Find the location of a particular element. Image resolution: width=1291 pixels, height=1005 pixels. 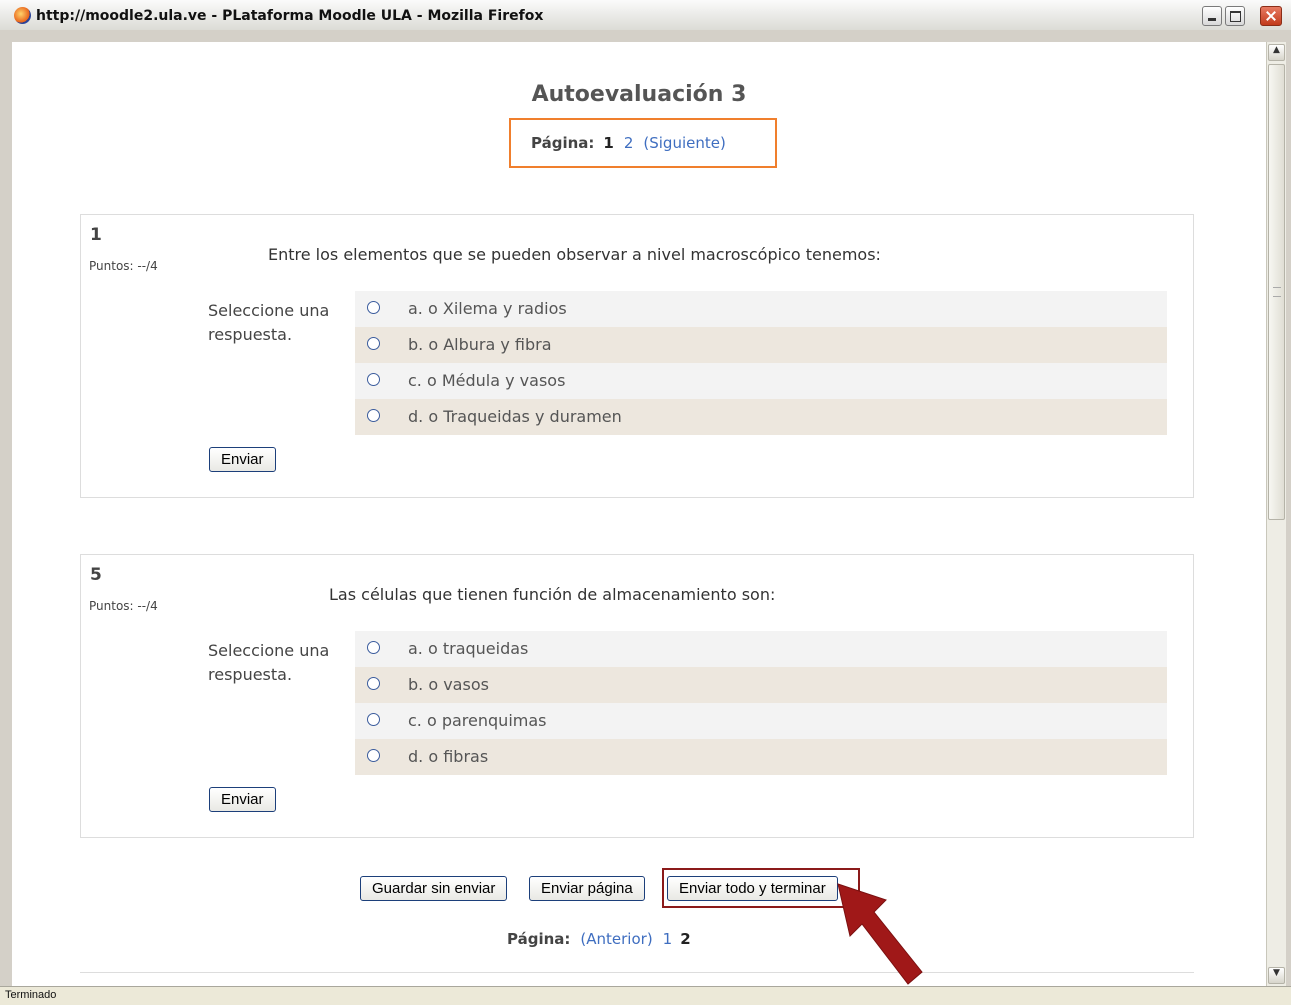

pager-top-highlight: Página: 1 2 (Siguiente) is located at coordinates (643, 143).